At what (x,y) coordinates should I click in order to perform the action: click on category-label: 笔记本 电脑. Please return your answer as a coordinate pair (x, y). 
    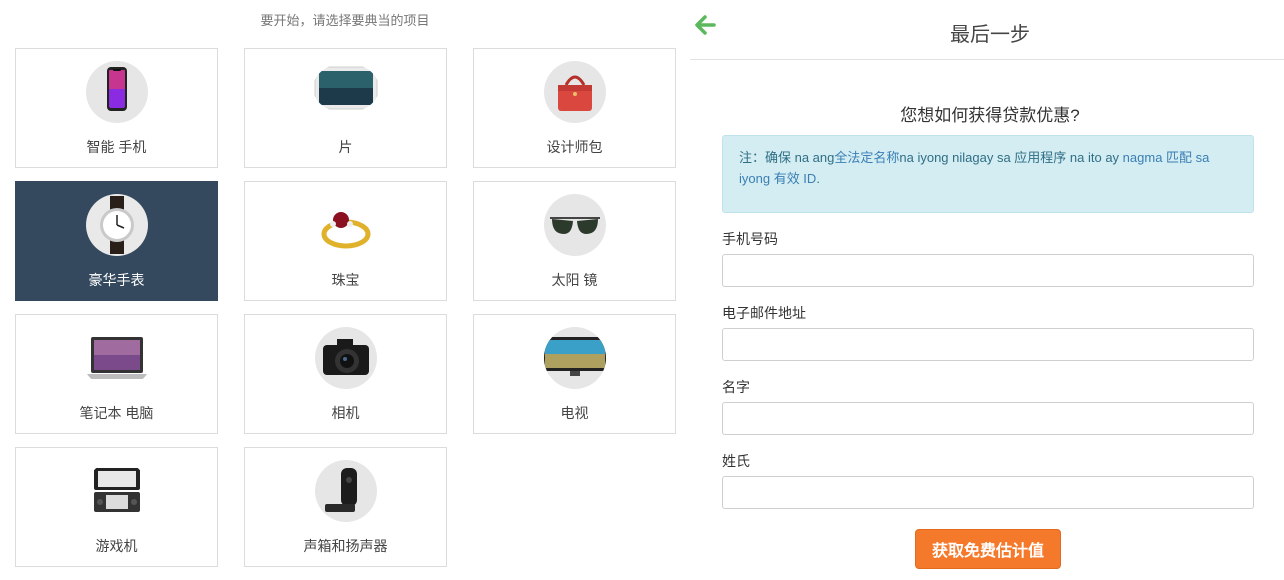
    Looking at the image, I should click on (116, 413).